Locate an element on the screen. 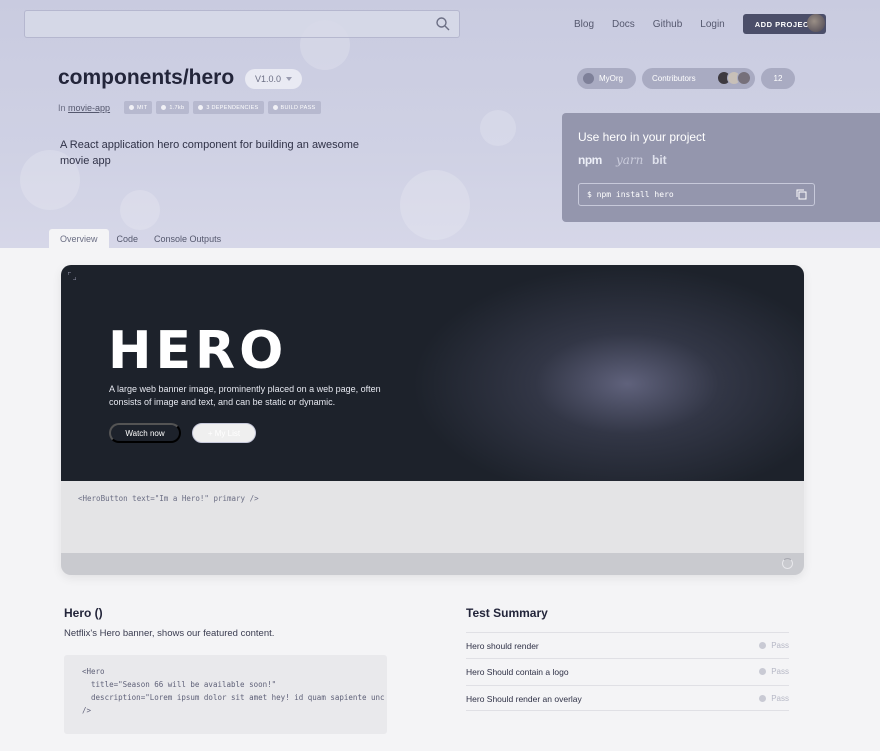 This screenshot has height=751, width=880. nav-blog-link: Blog is located at coordinates (584, 24).